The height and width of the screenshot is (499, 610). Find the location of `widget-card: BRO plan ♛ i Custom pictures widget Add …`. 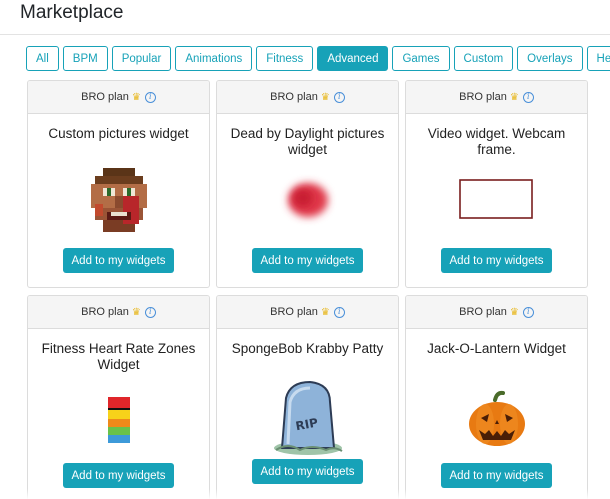

widget-card: BRO plan ♛ i Custom pictures widget Add … is located at coordinates (118, 184).